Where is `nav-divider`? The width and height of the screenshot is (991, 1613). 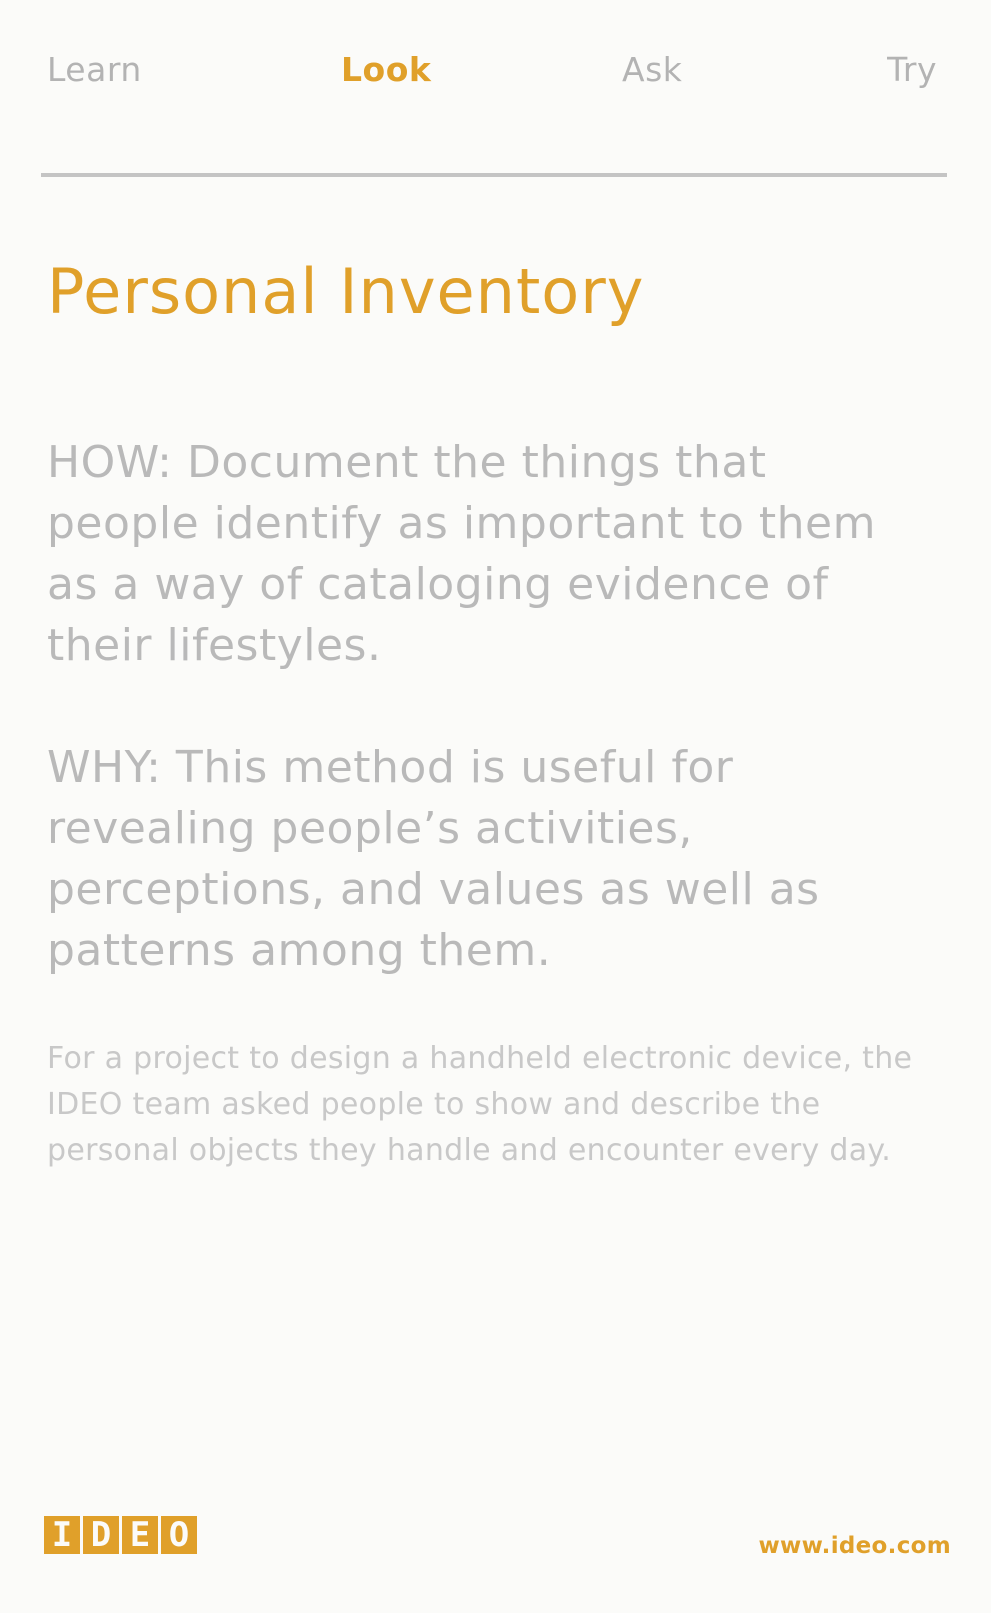 nav-divider is located at coordinates (494, 175).